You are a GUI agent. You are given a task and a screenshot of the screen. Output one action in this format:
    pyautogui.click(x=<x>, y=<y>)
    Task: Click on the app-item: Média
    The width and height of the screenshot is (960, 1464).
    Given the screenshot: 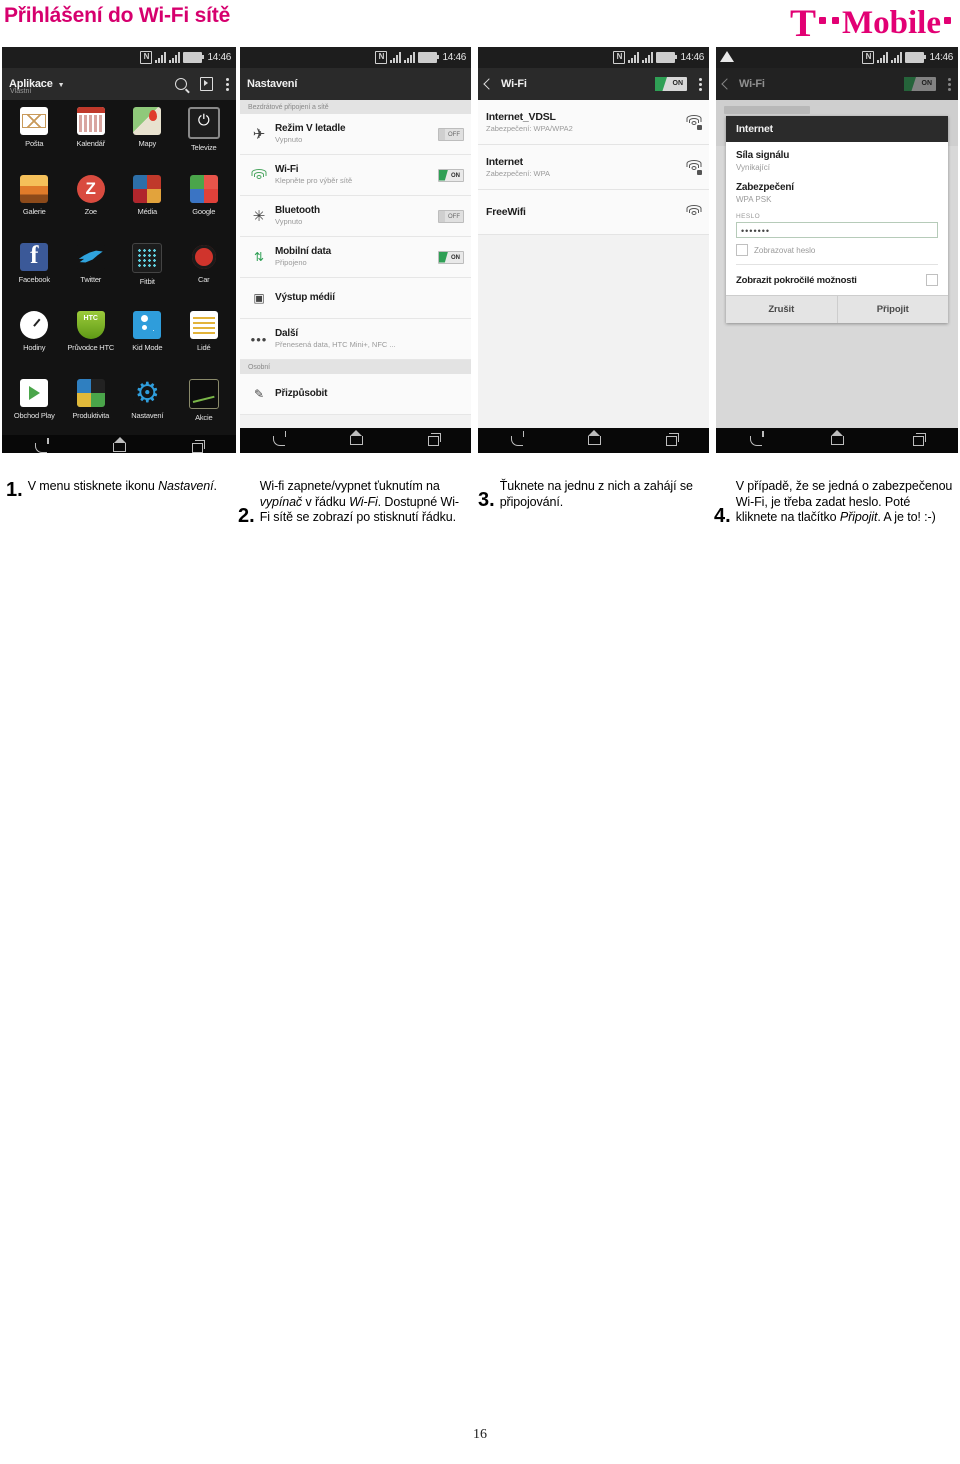 What is the action you would take?
    pyautogui.click(x=147, y=209)
    